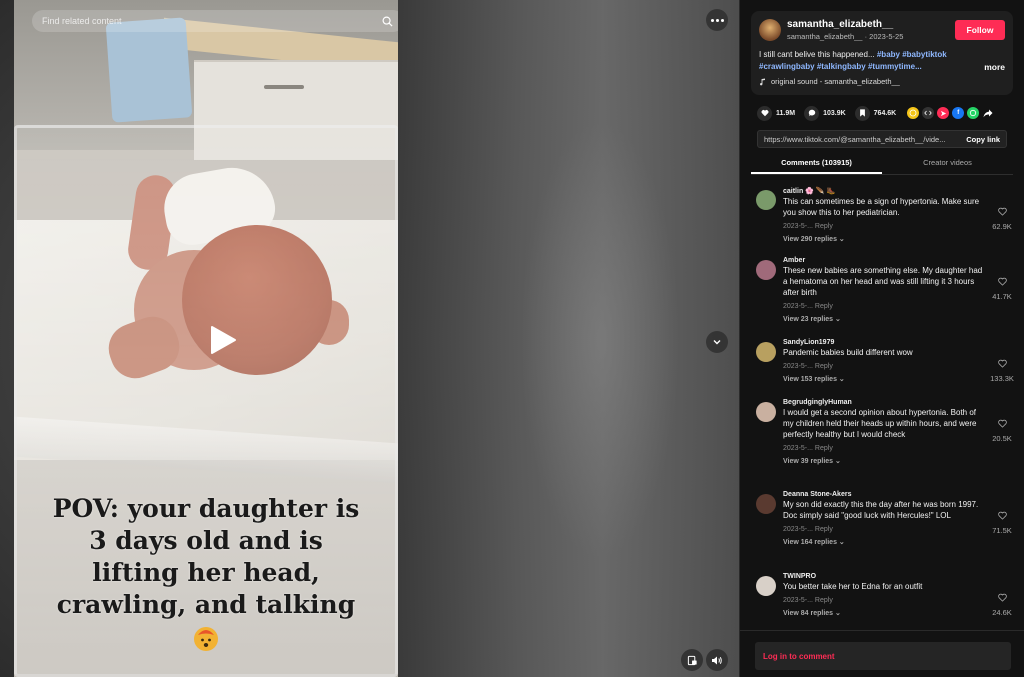 The width and height of the screenshot is (1024, 677). What do you see at coordinates (883, 542) in the screenshot?
I see `view-replies-button: View 164 replies ⌄` at bounding box center [883, 542].